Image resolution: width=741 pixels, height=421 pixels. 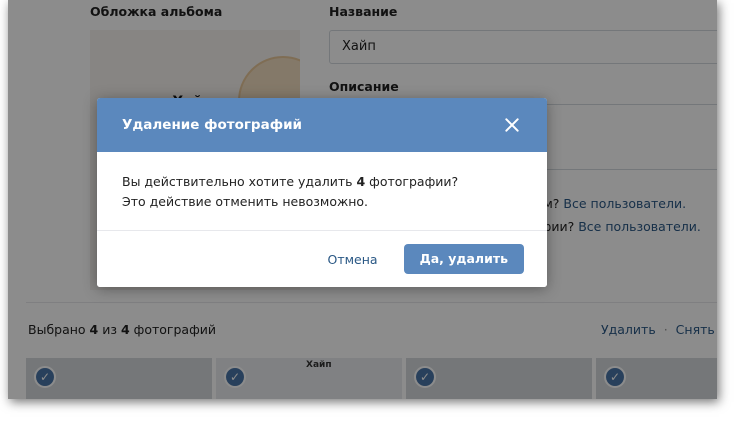 I want to click on dialog-warning: Это действие отменить невозможно., so click(x=245, y=201).